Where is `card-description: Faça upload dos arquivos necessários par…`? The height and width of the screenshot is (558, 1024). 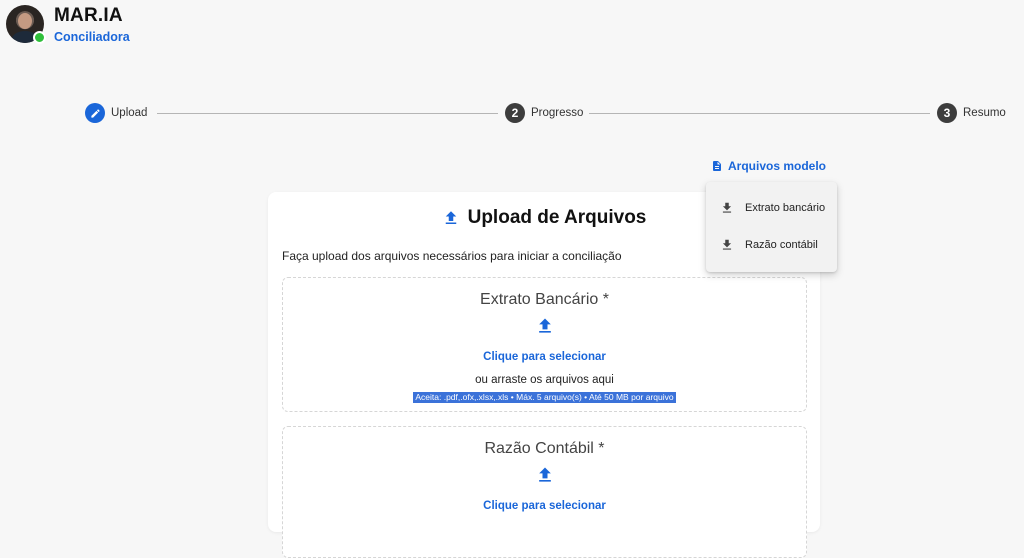
card-description: Faça upload dos arquivos necessários par… is located at coordinates (452, 256).